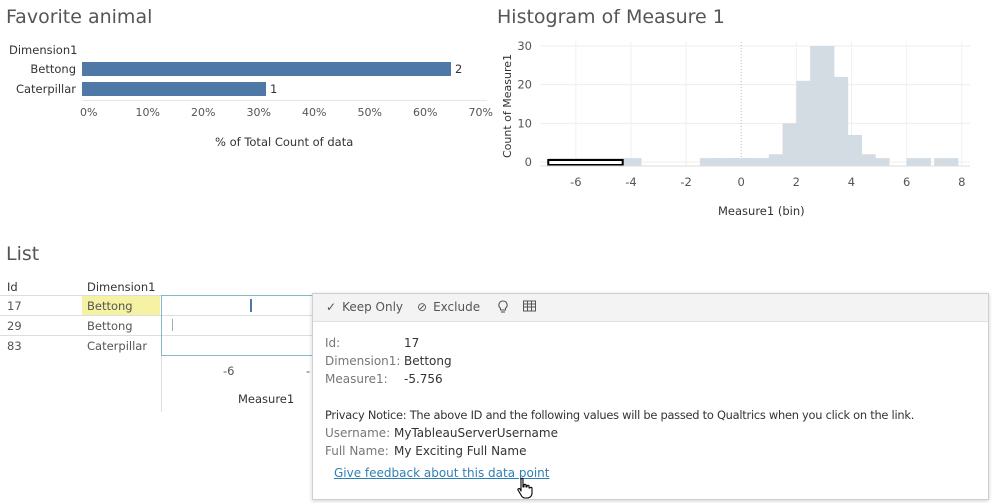 Image resolution: width=992 pixels, height=503 pixels. What do you see at coordinates (373, 307) in the screenshot?
I see `keep-only-label: Keep Only` at bounding box center [373, 307].